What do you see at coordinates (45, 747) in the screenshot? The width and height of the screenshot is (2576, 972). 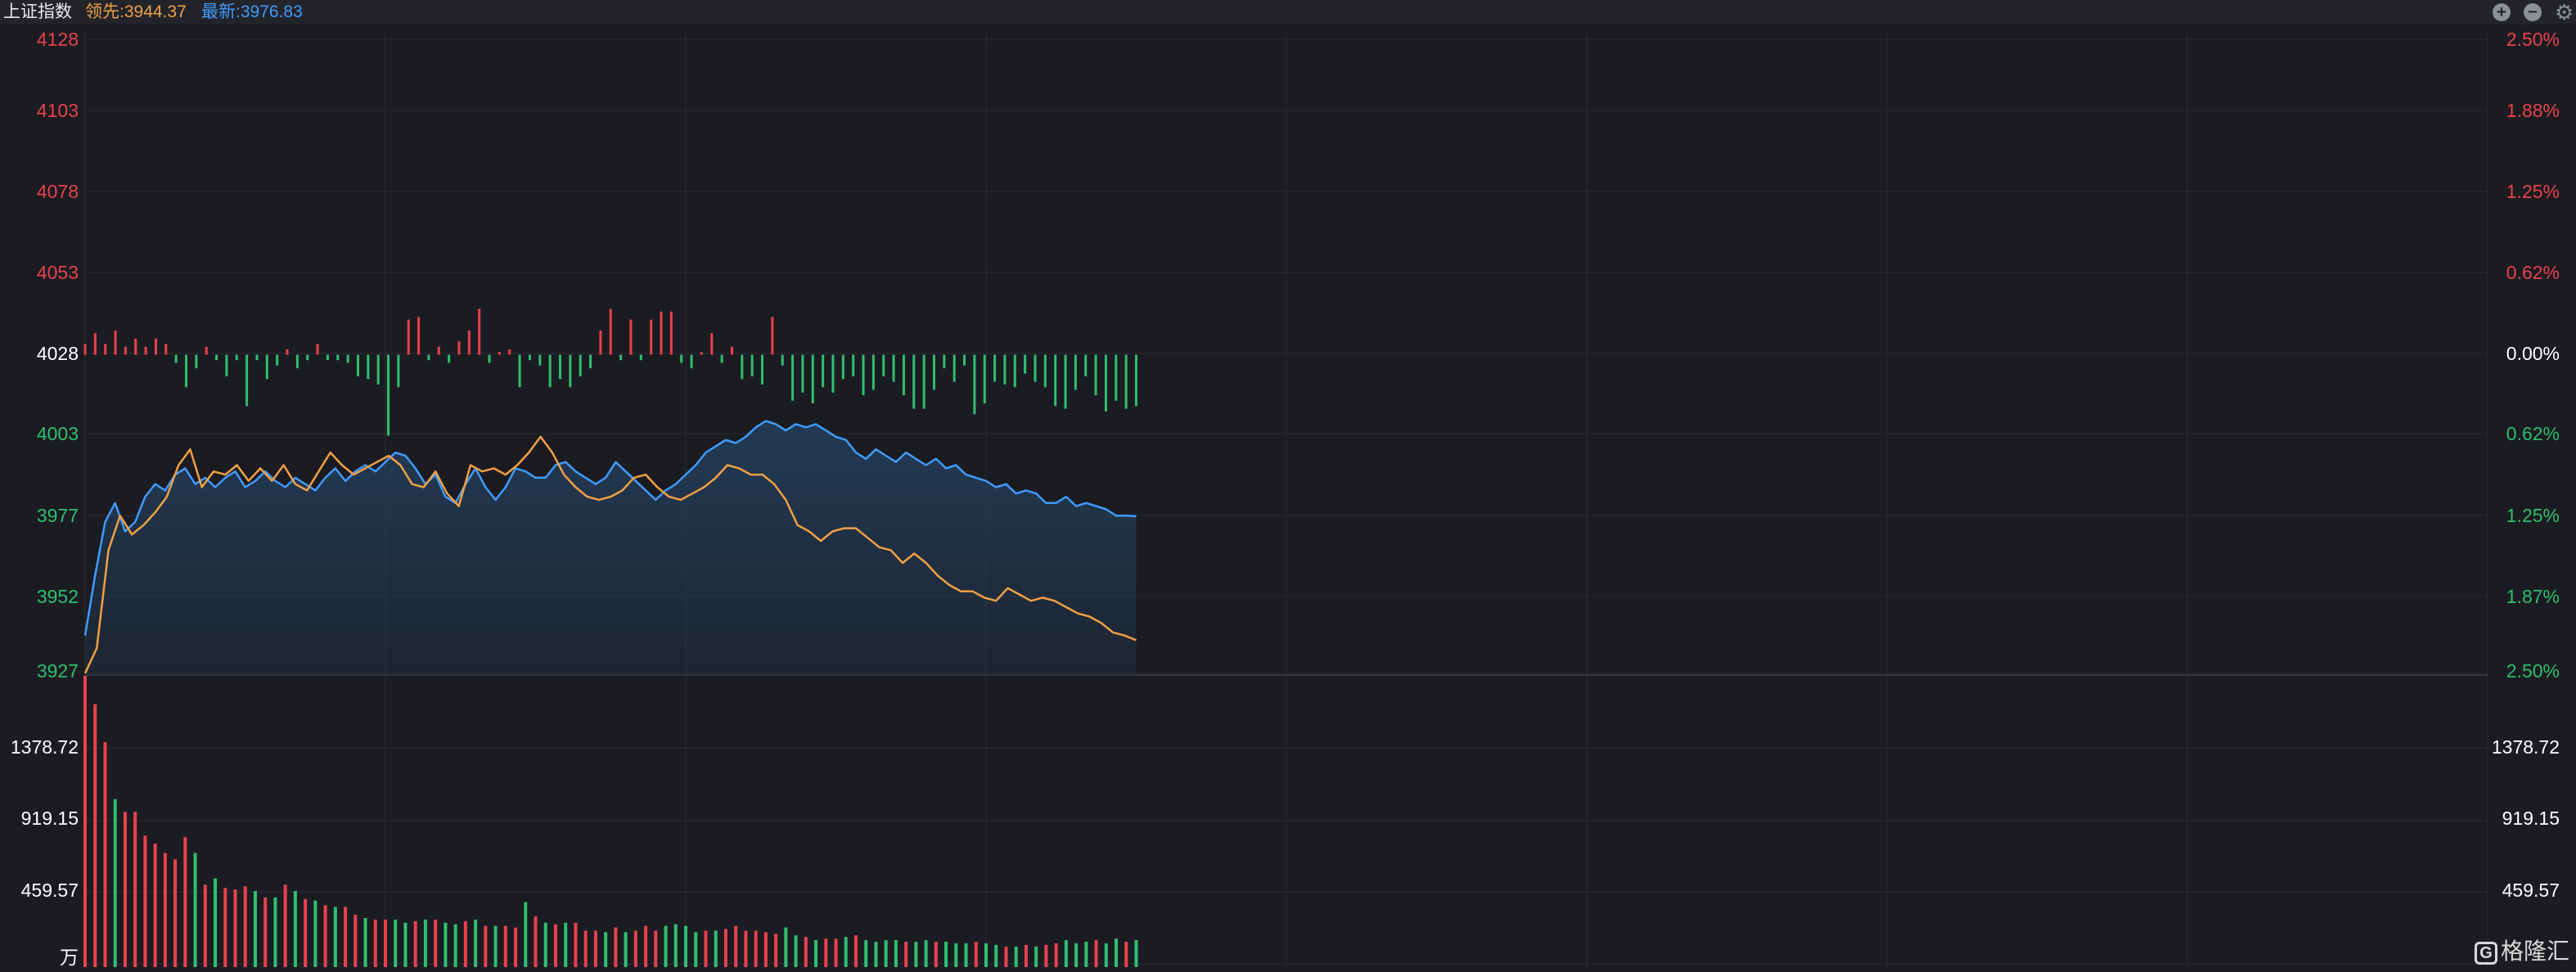 I see `volume-tick-left-0: 1378.72` at bounding box center [45, 747].